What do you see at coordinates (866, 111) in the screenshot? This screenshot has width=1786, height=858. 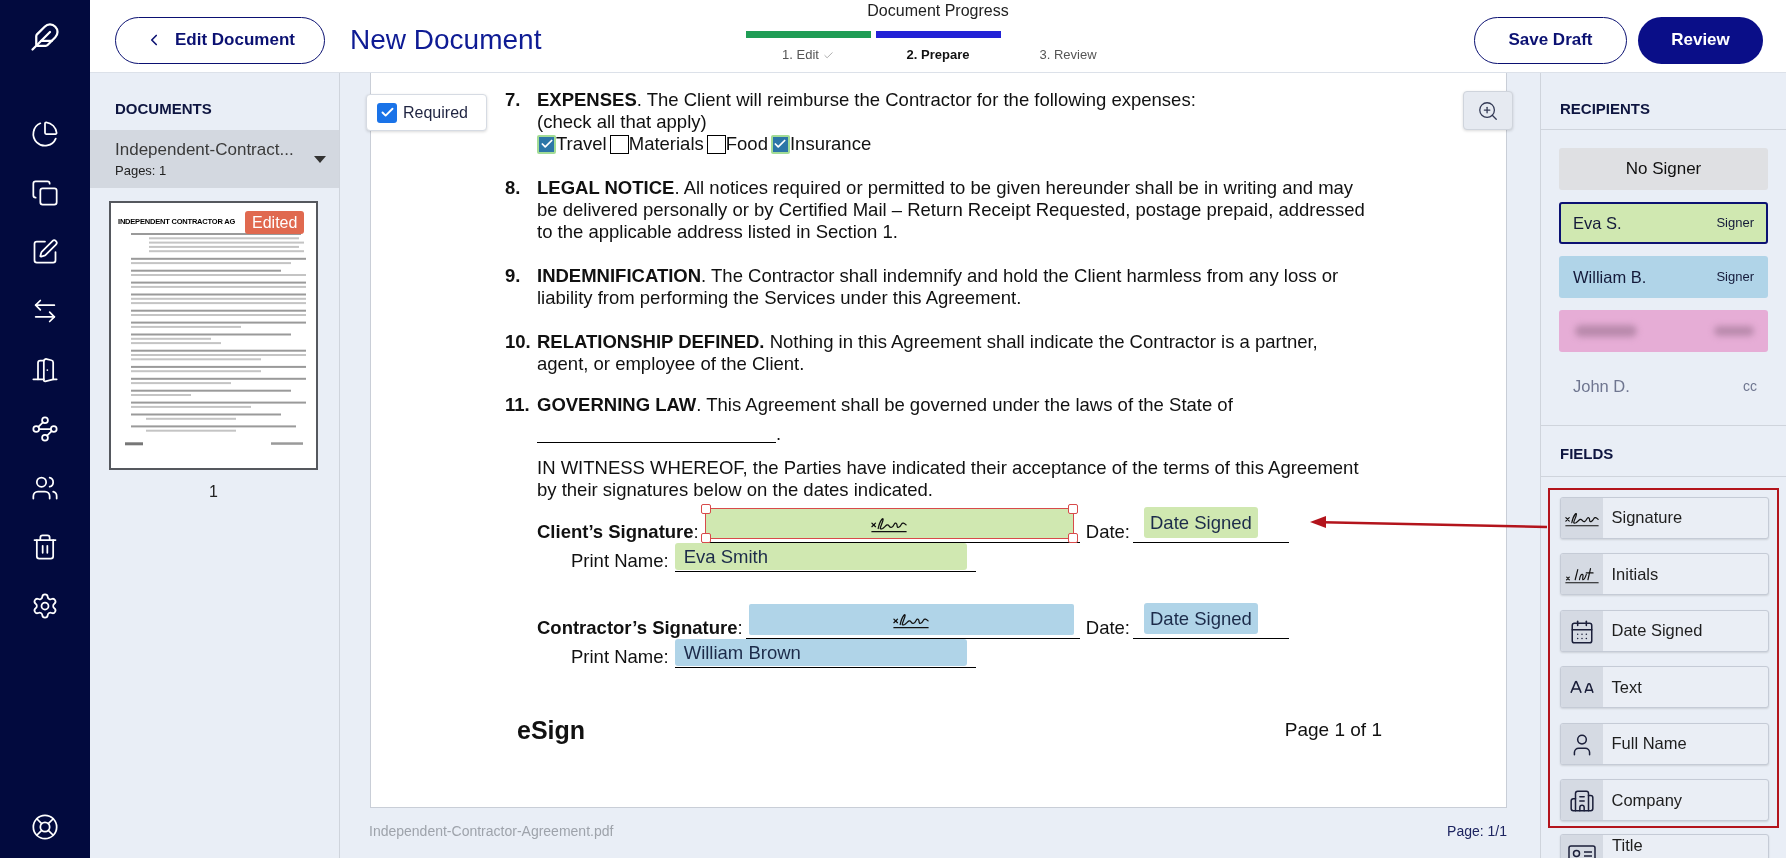 I see `section-text: EXPENSES. The Client will reimburse the Contractor for the following expenses: (check all that apply)` at bounding box center [866, 111].